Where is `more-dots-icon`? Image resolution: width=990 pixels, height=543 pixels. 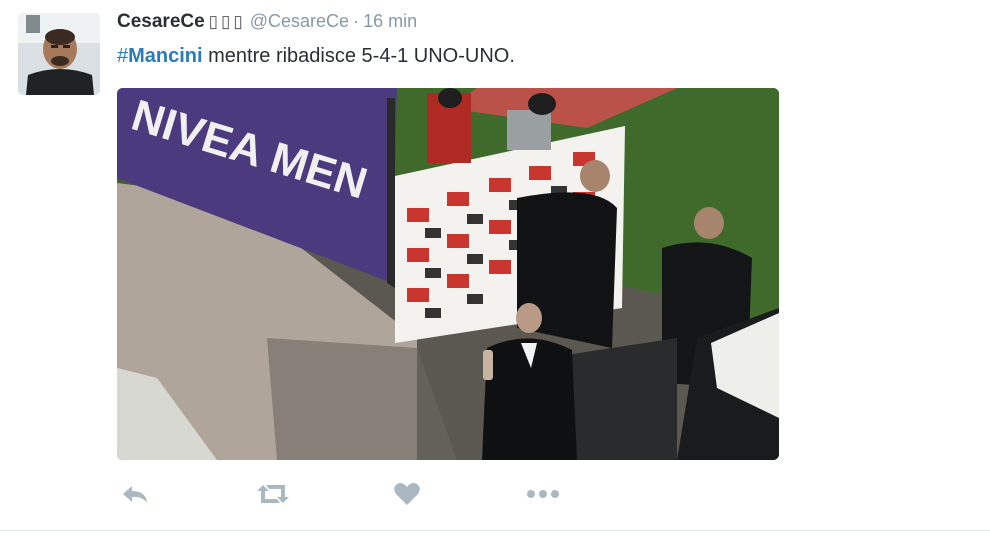
more-dots-icon is located at coordinates (543, 494).